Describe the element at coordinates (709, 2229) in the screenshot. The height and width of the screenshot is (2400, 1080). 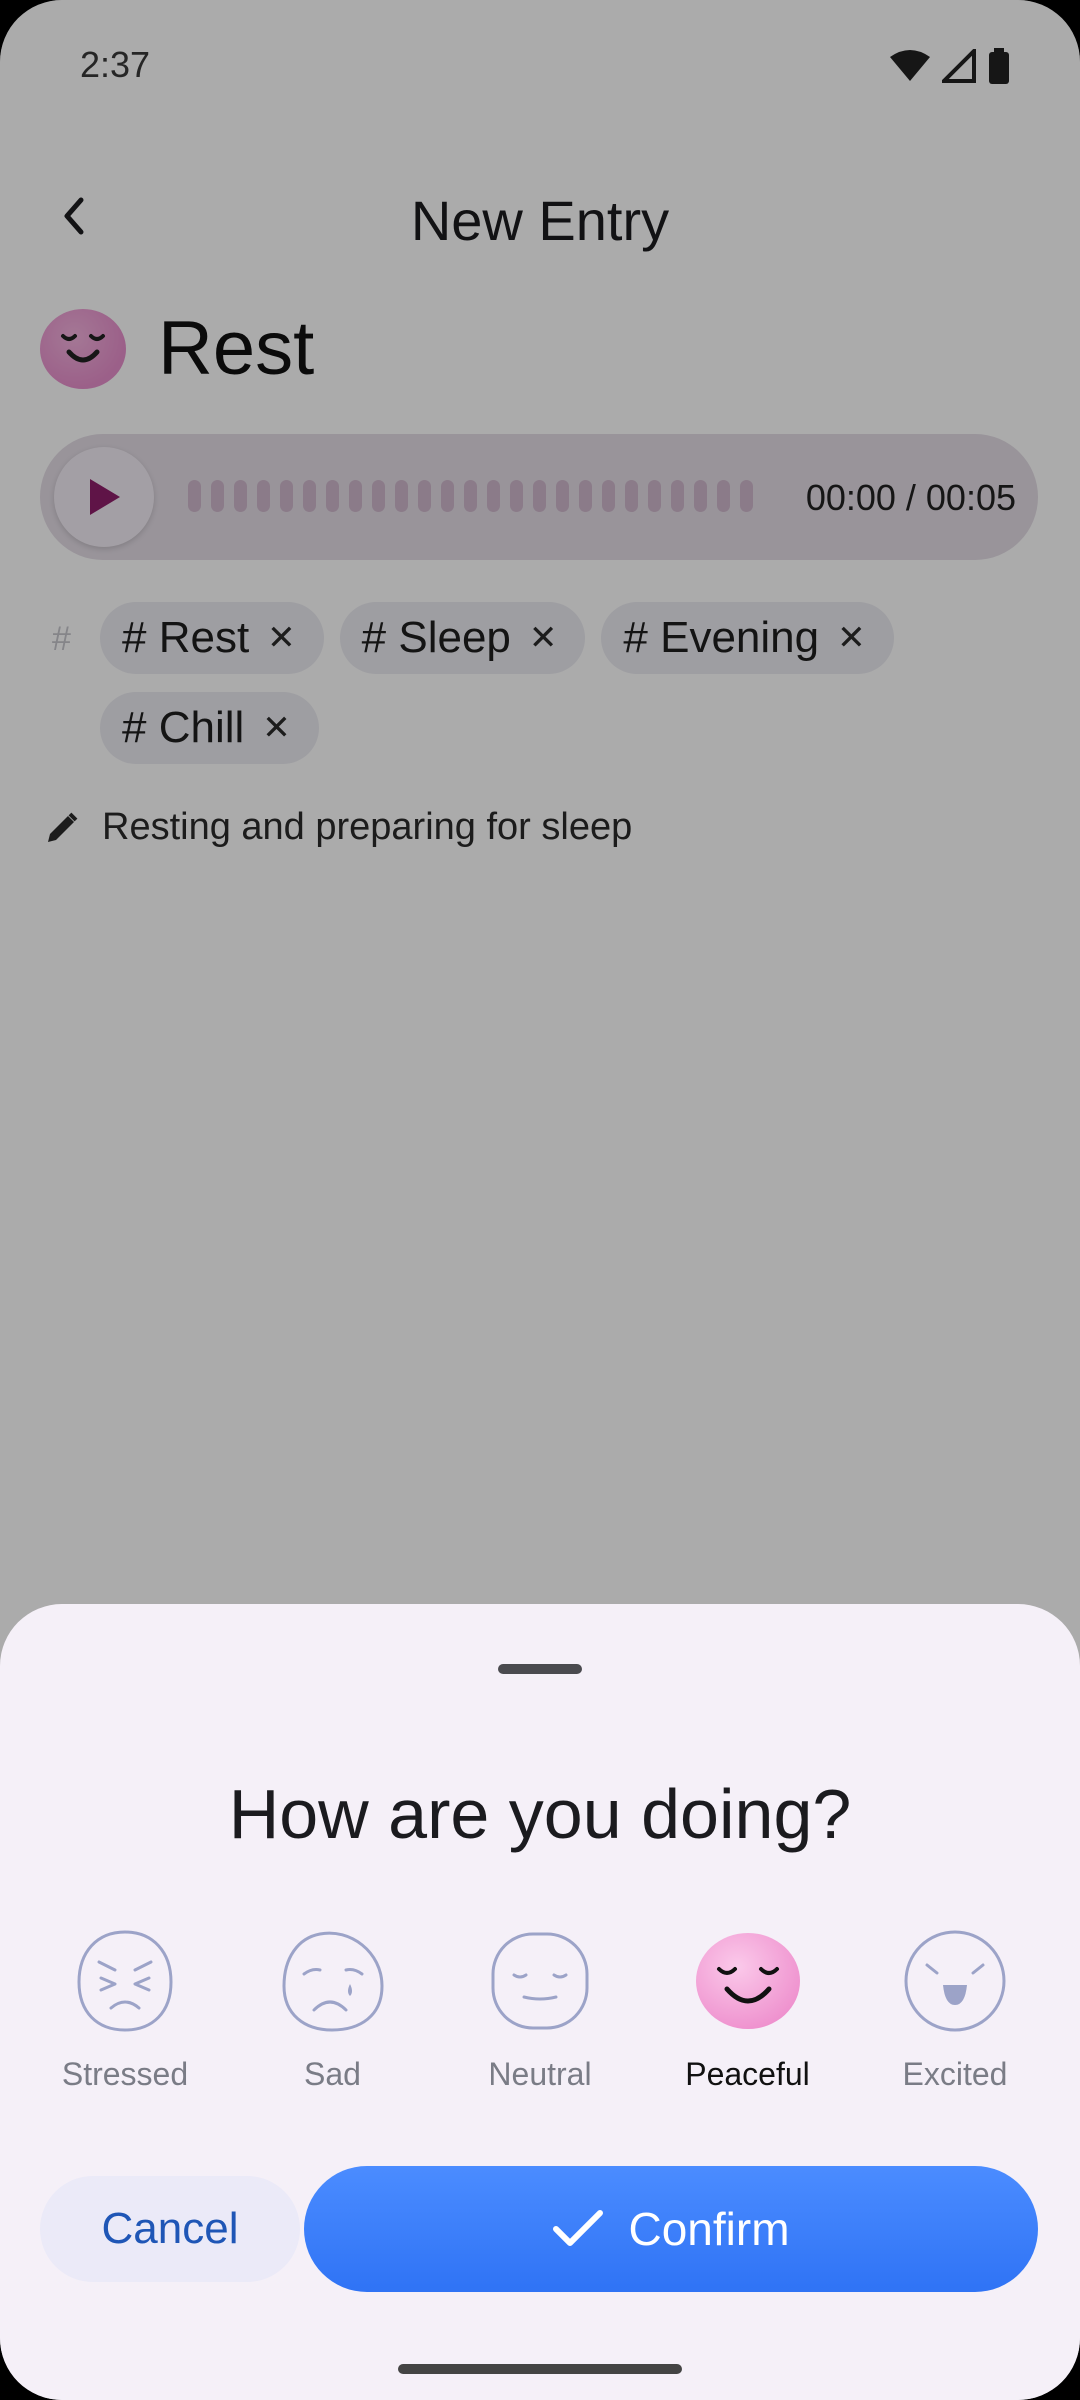
I see `confirm-label: Confirm` at that location.